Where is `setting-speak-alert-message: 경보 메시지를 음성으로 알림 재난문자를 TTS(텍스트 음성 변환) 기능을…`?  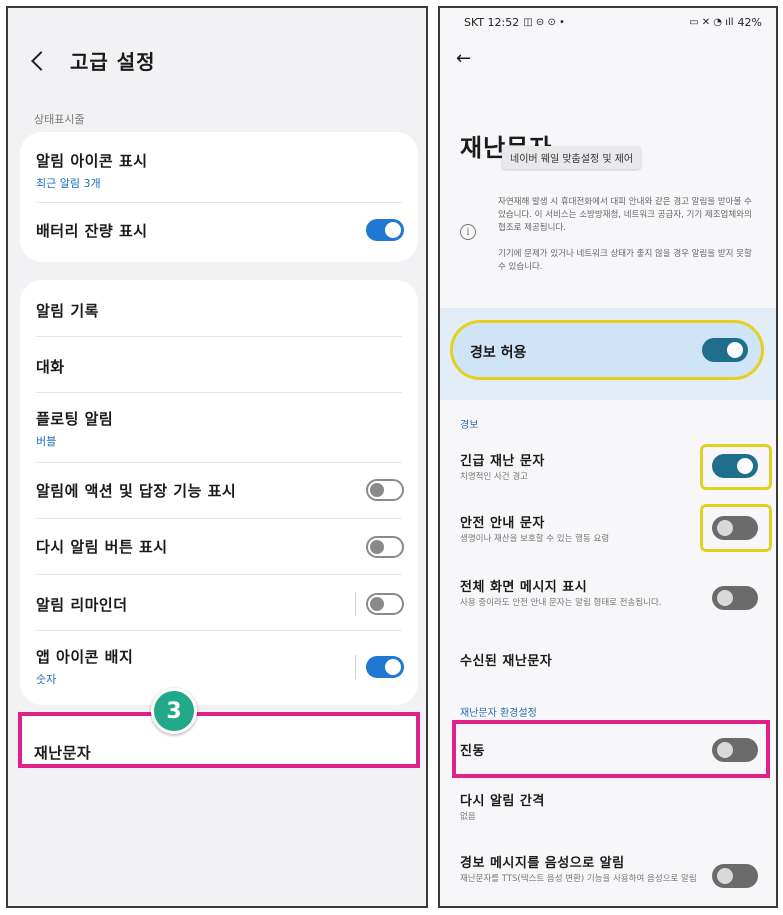 setting-speak-alert-message: 경보 메시지를 음성으로 알림 재난문자를 TTS(텍스트 음성 변환) 기능을… is located at coordinates (580, 868).